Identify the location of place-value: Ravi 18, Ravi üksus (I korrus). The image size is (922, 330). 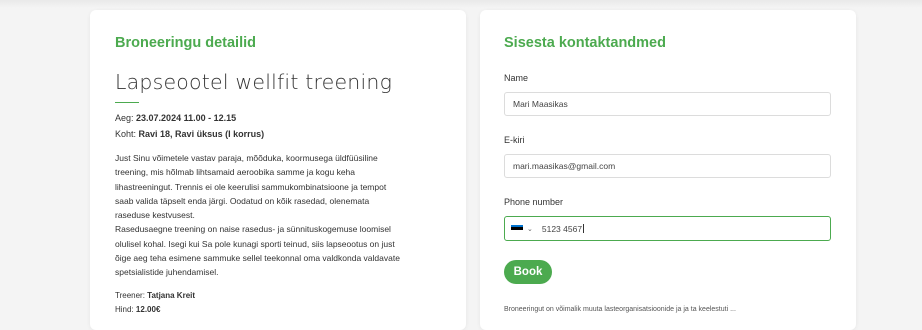
(201, 134).